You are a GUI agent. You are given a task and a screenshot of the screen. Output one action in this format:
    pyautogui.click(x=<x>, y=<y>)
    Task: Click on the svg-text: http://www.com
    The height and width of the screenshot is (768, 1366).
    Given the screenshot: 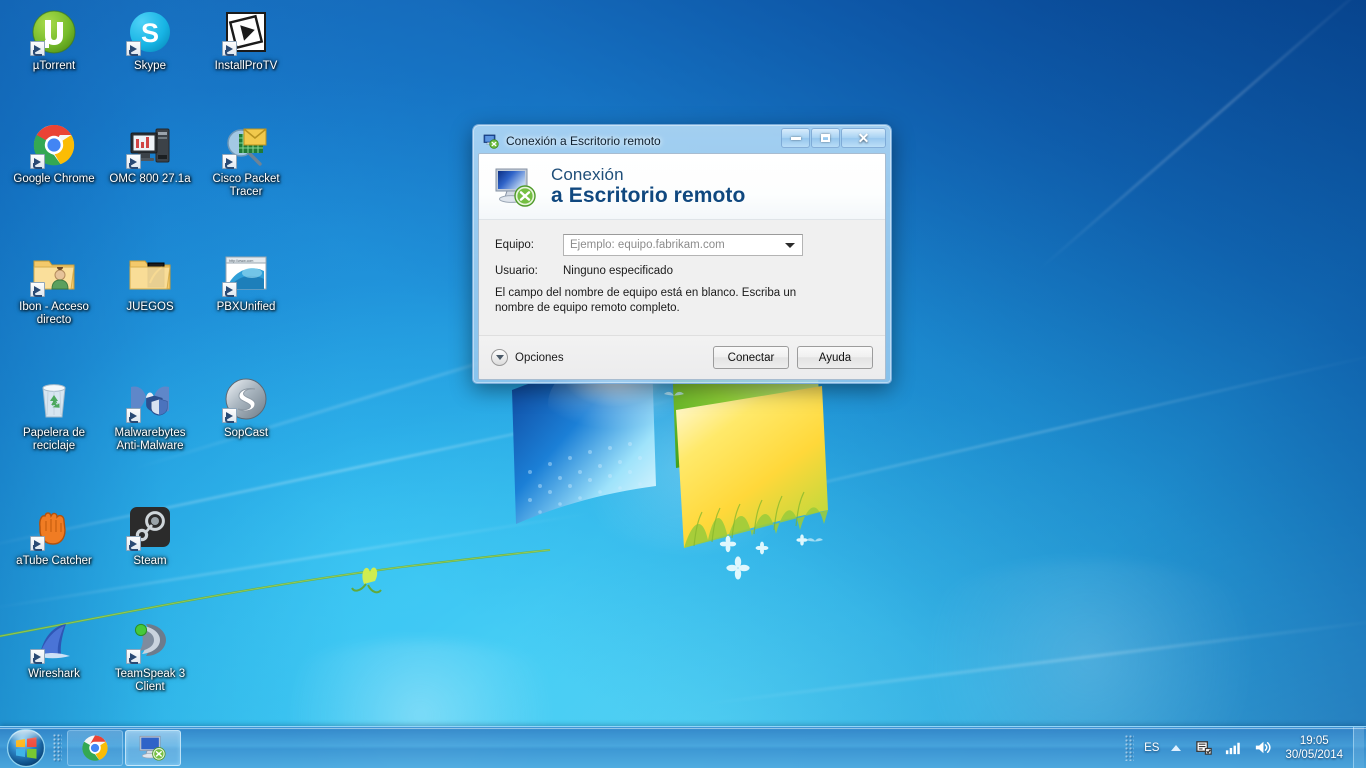 What is the action you would take?
    pyautogui.click(x=241, y=261)
    